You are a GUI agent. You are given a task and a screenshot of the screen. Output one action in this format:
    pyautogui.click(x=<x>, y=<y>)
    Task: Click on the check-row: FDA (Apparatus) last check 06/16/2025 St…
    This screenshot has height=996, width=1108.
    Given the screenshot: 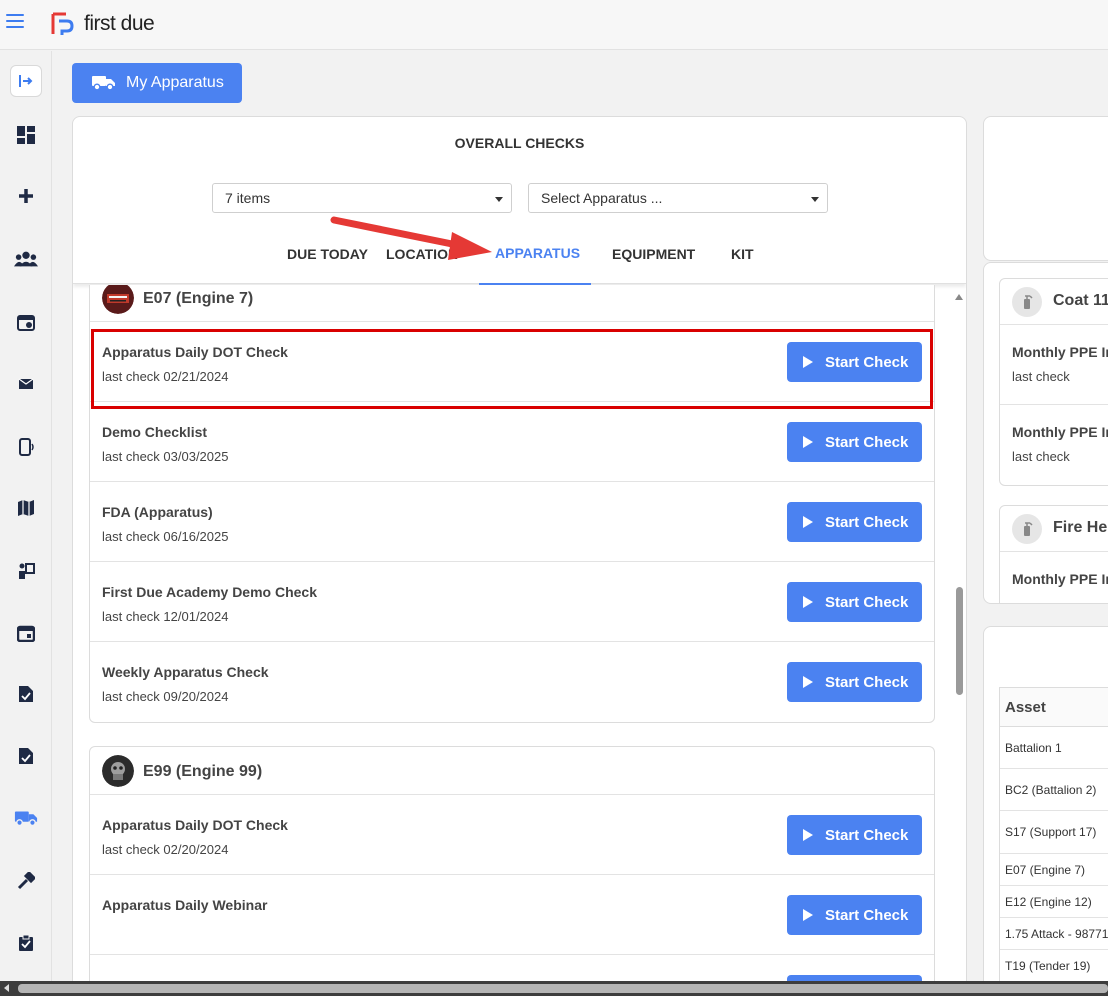 What is the action you would take?
    pyautogui.click(x=512, y=522)
    